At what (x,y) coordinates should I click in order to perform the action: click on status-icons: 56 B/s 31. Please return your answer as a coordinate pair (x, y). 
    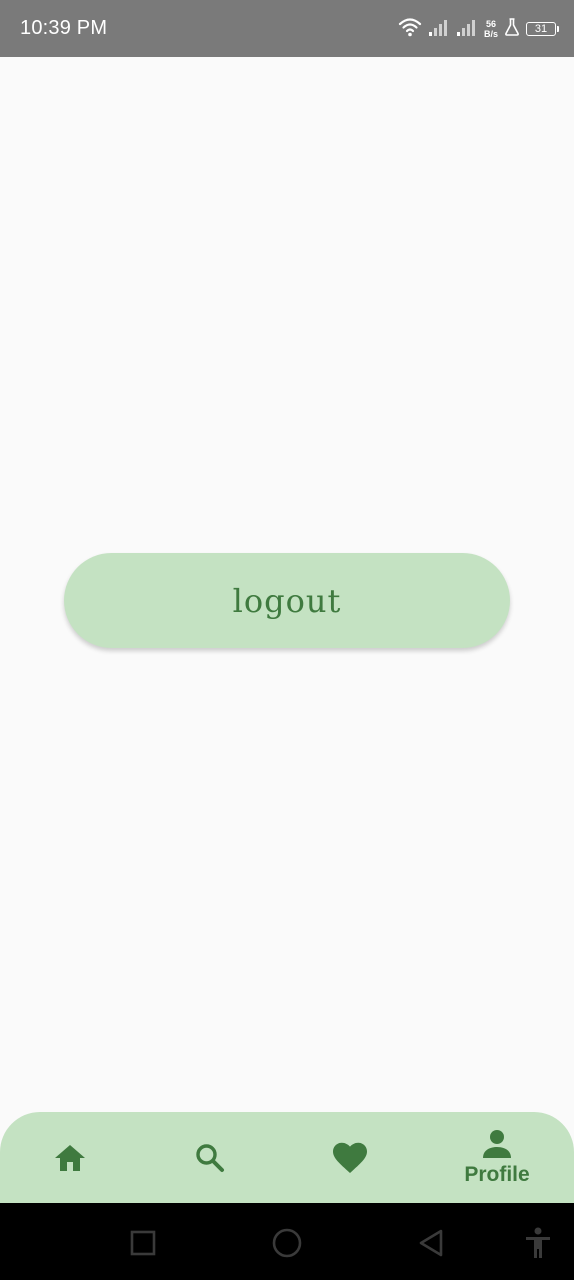
    Looking at the image, I should click on (478, 29).